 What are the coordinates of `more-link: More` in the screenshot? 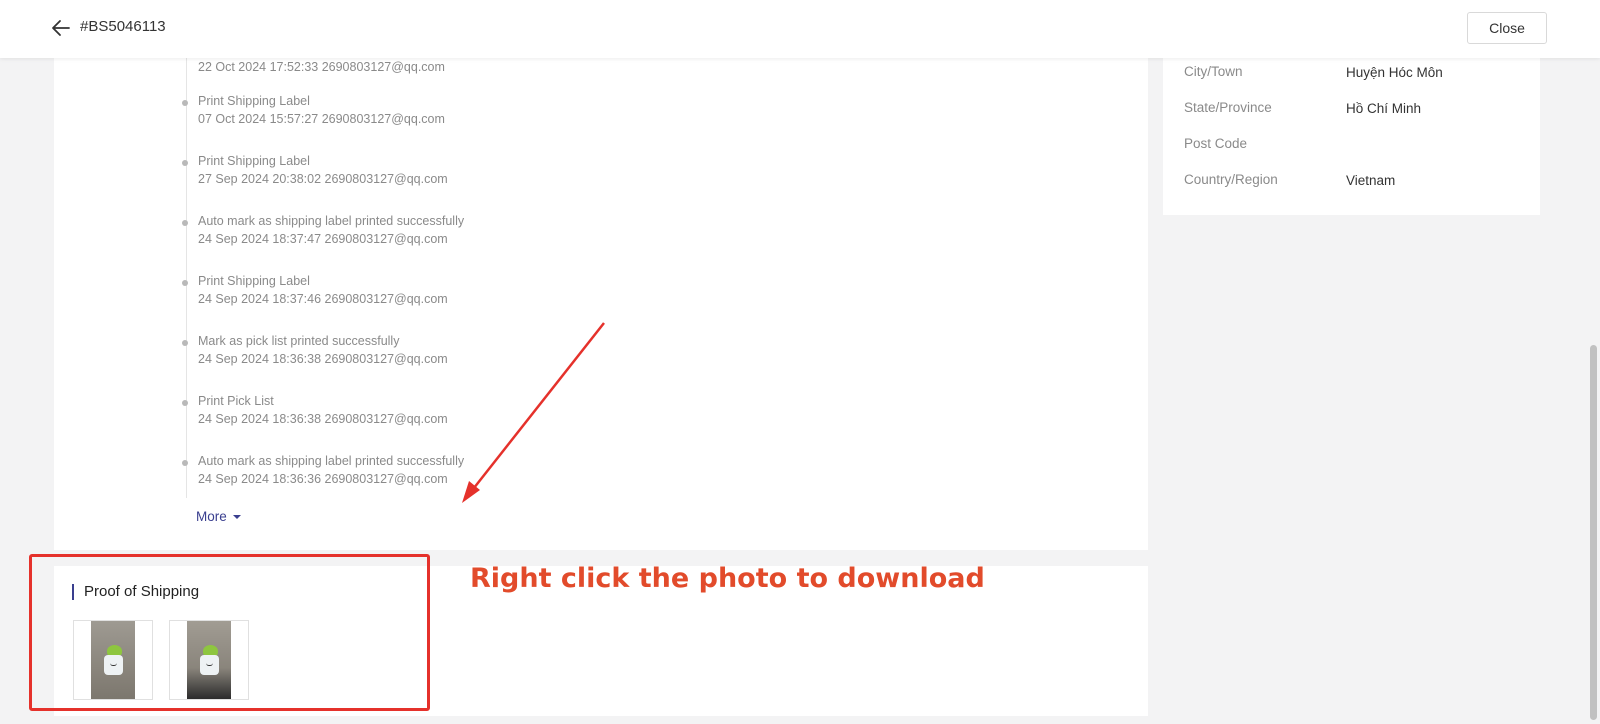 It's located at (219, 516).